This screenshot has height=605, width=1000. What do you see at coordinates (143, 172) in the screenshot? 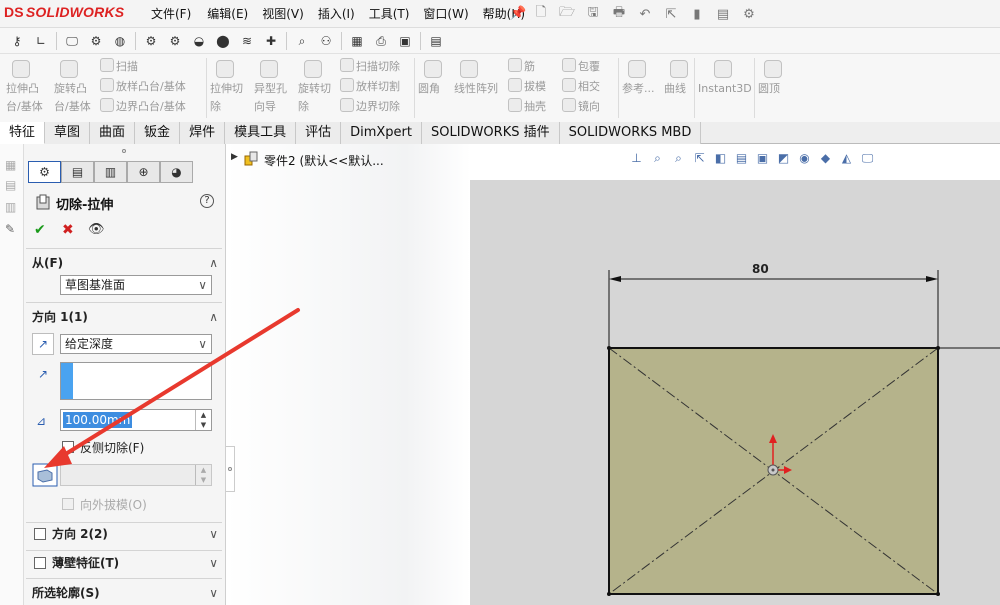
I see `dimxpert-manager-tab: ⊕` at bounding box center [143, 172].